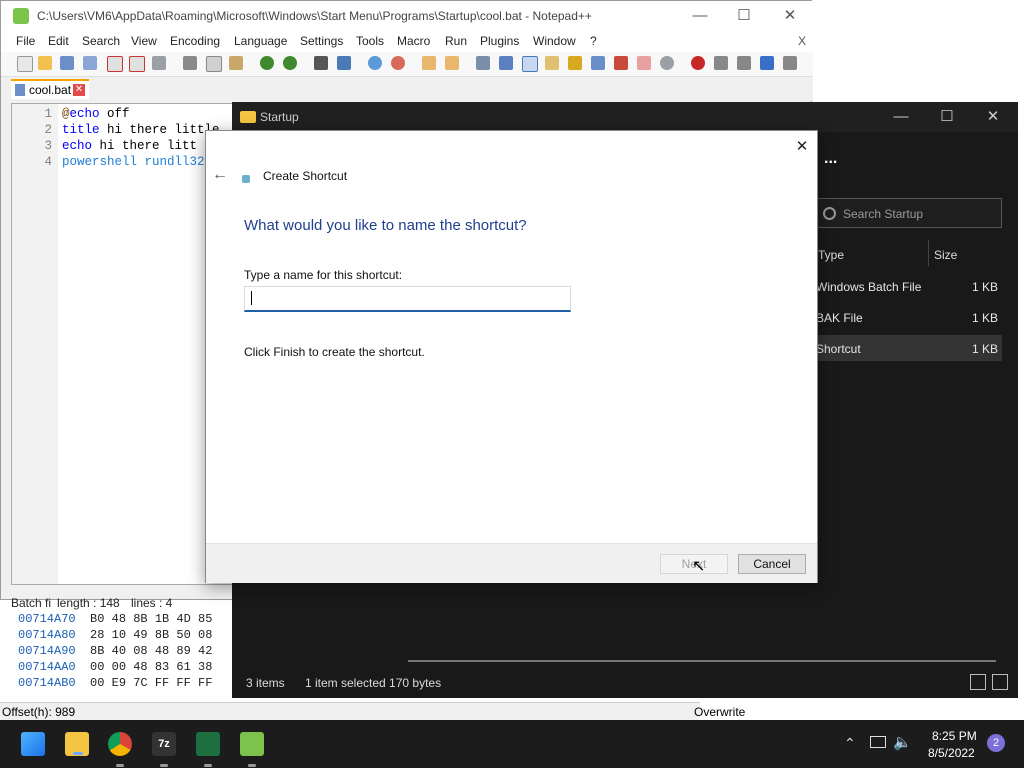  I want to click on hex-address: 00714A90, so click(47, 651).